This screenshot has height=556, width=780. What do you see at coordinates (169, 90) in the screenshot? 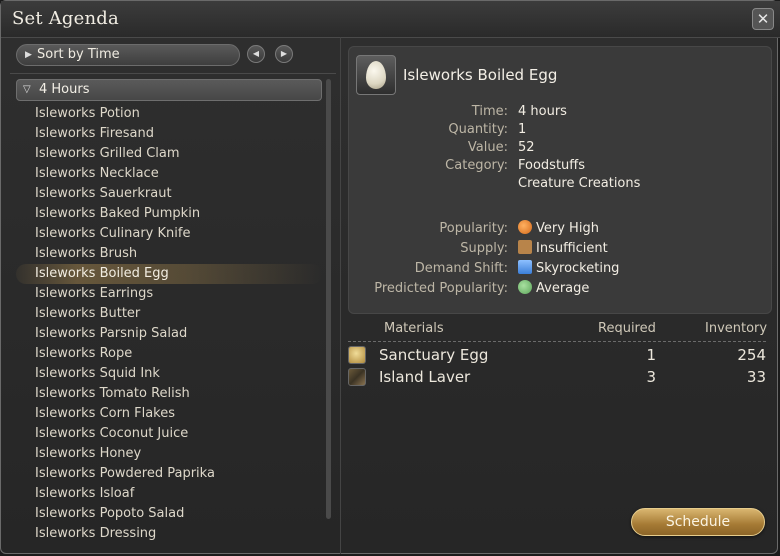
I see `group-header-4-hours: ▽ 4 Hours` at bounding box center [169, 90].